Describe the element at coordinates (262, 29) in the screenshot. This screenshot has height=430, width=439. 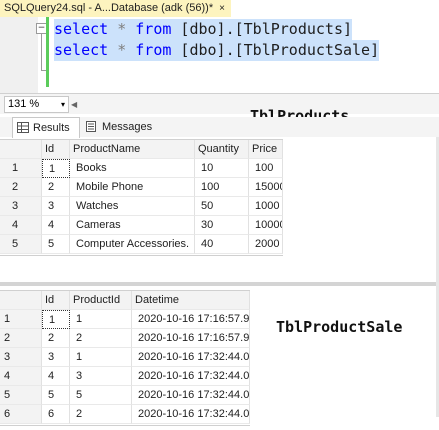
I see `table-name-token: [dbo].[TblProducts]` at that location.